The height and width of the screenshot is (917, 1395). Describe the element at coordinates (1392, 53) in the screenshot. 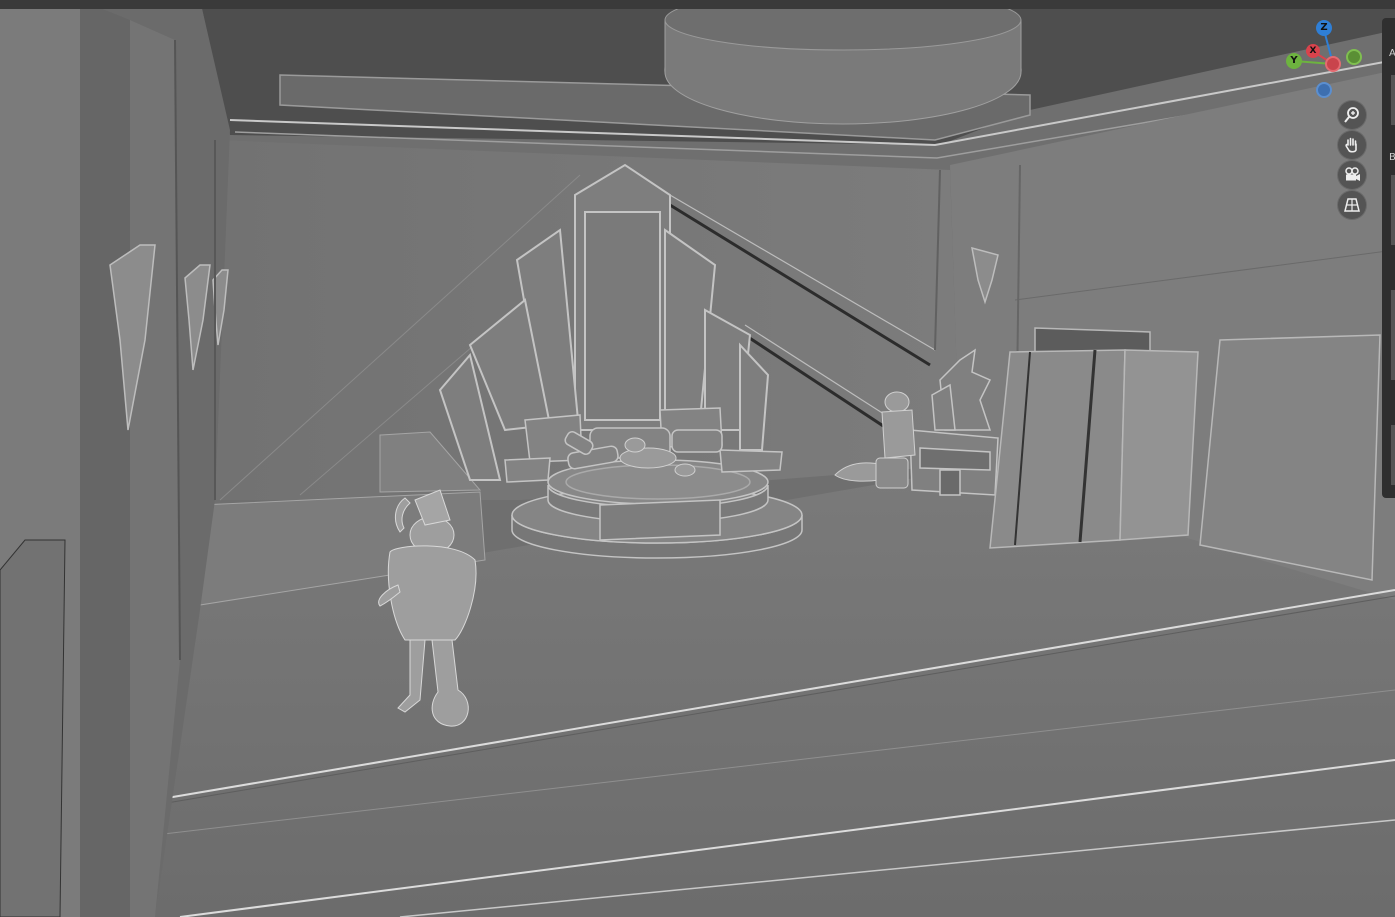

I see `sidebar-tab-a: A` at that location.